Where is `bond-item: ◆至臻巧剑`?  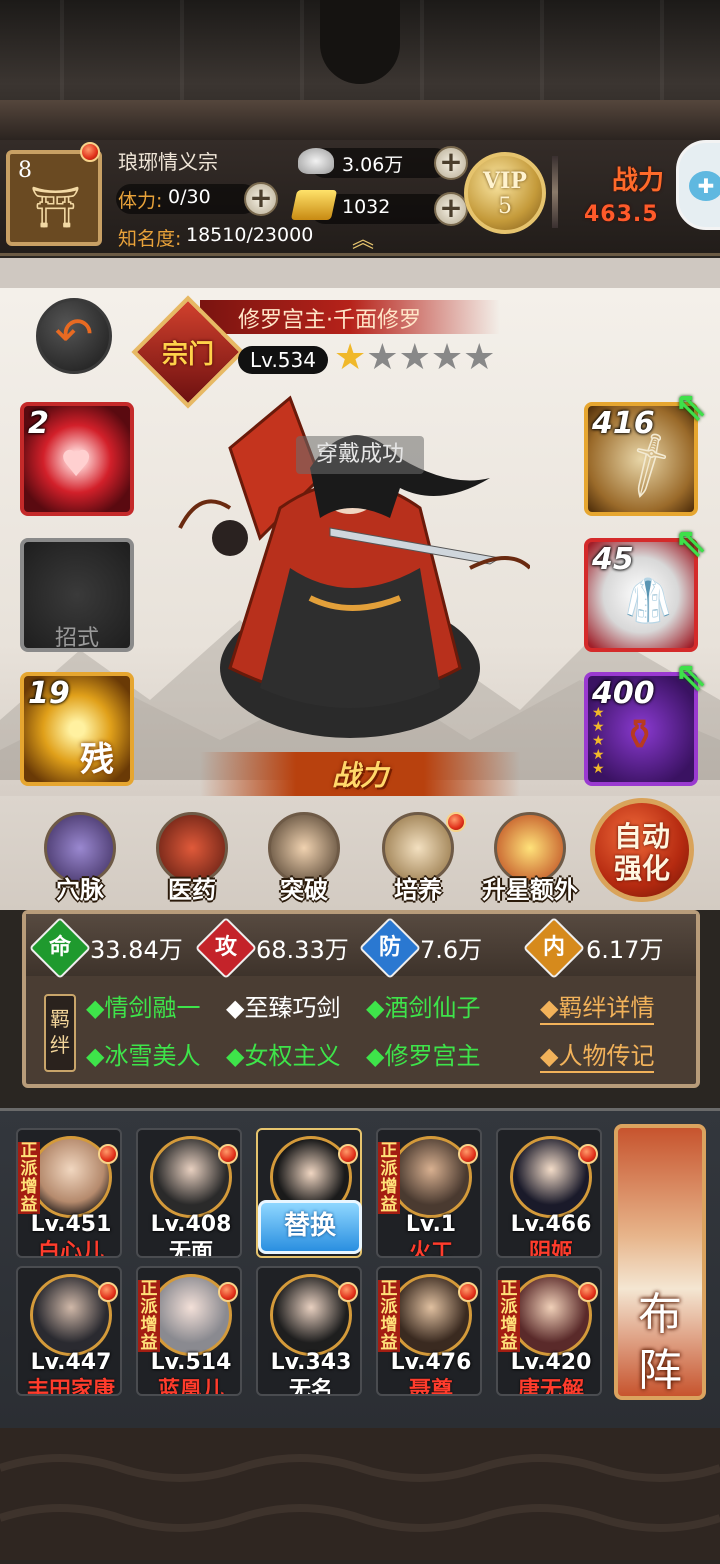 bond-item: ◆至臻巧剑 is located at coordinates (283, 1005).